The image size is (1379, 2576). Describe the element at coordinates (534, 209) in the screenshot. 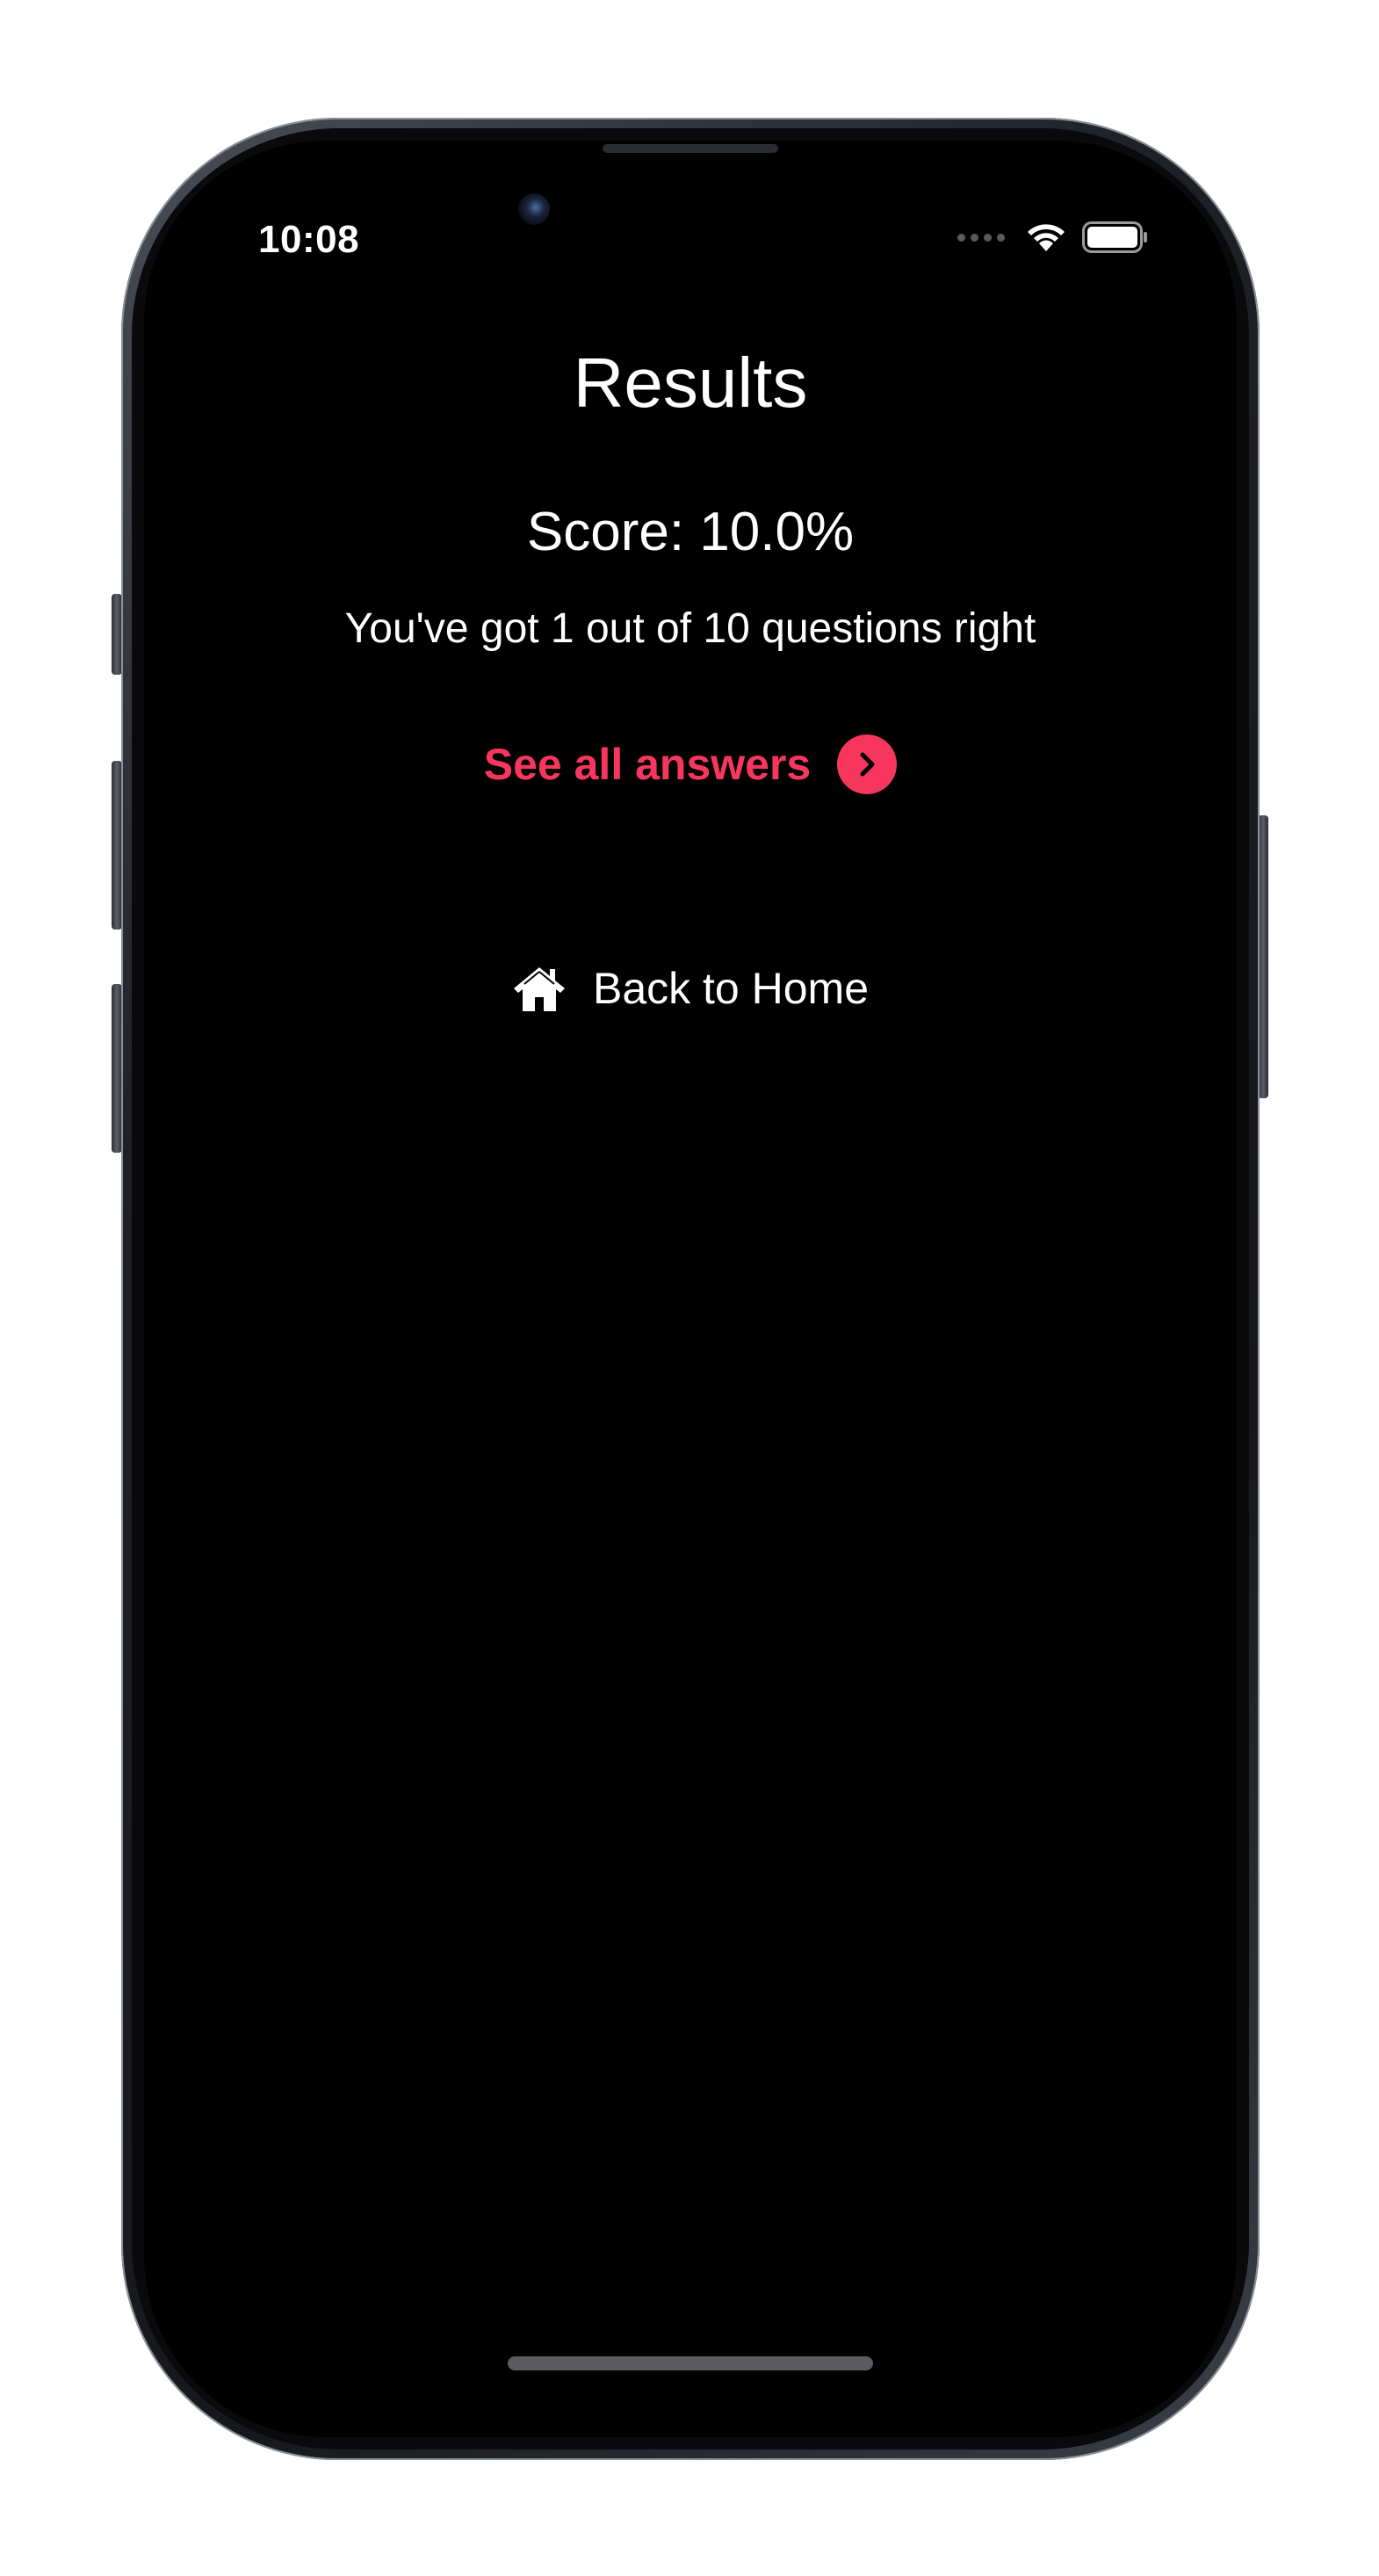

I see `front-camera` at that location.